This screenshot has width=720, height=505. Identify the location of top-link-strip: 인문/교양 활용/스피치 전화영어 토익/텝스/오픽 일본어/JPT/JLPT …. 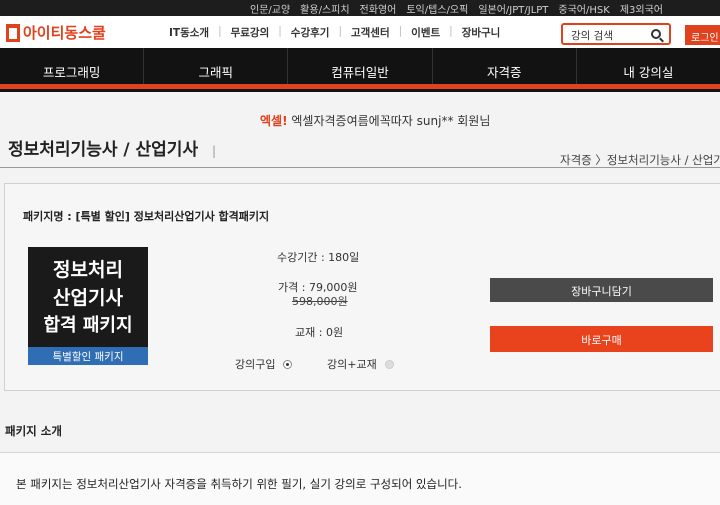
(360, 8).